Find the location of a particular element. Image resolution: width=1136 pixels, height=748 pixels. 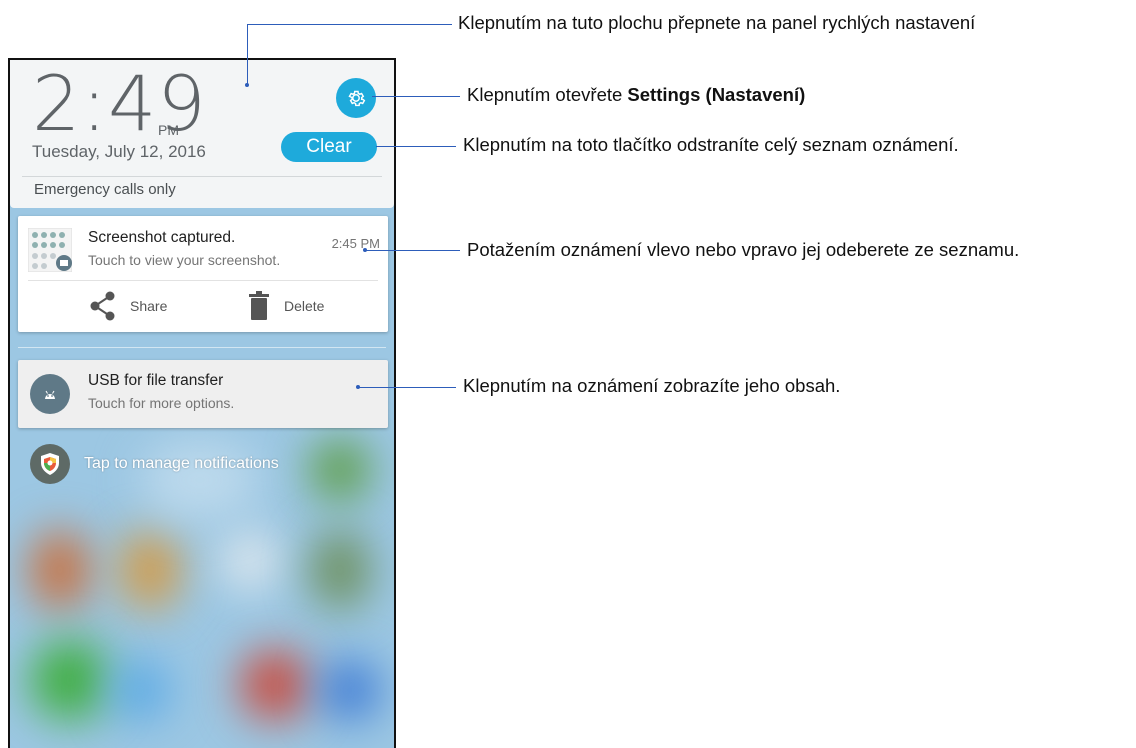

android-icon is located at coordinates (50, 394).